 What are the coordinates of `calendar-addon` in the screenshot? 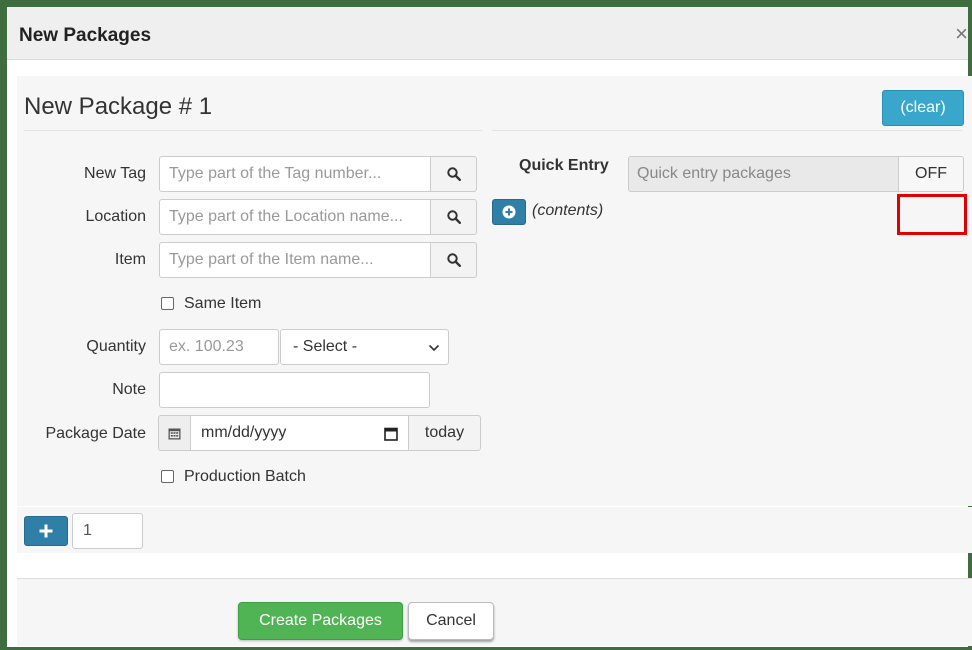 It's located at (174, 433).